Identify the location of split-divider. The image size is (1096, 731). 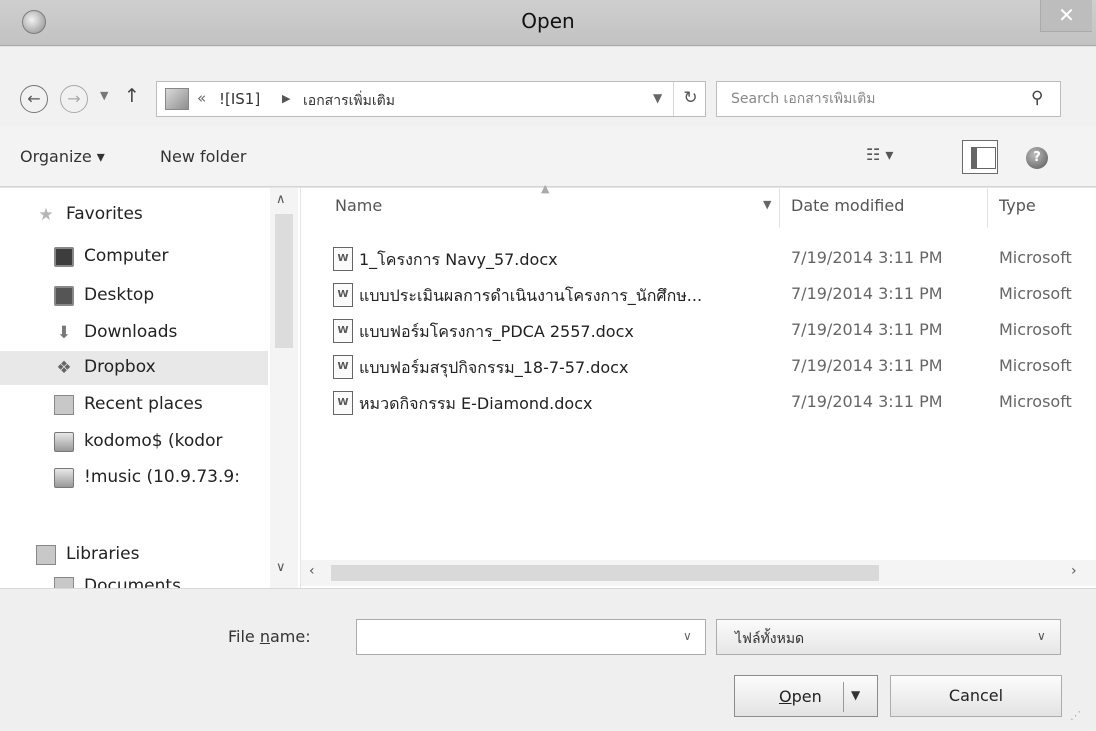
(843, 697).